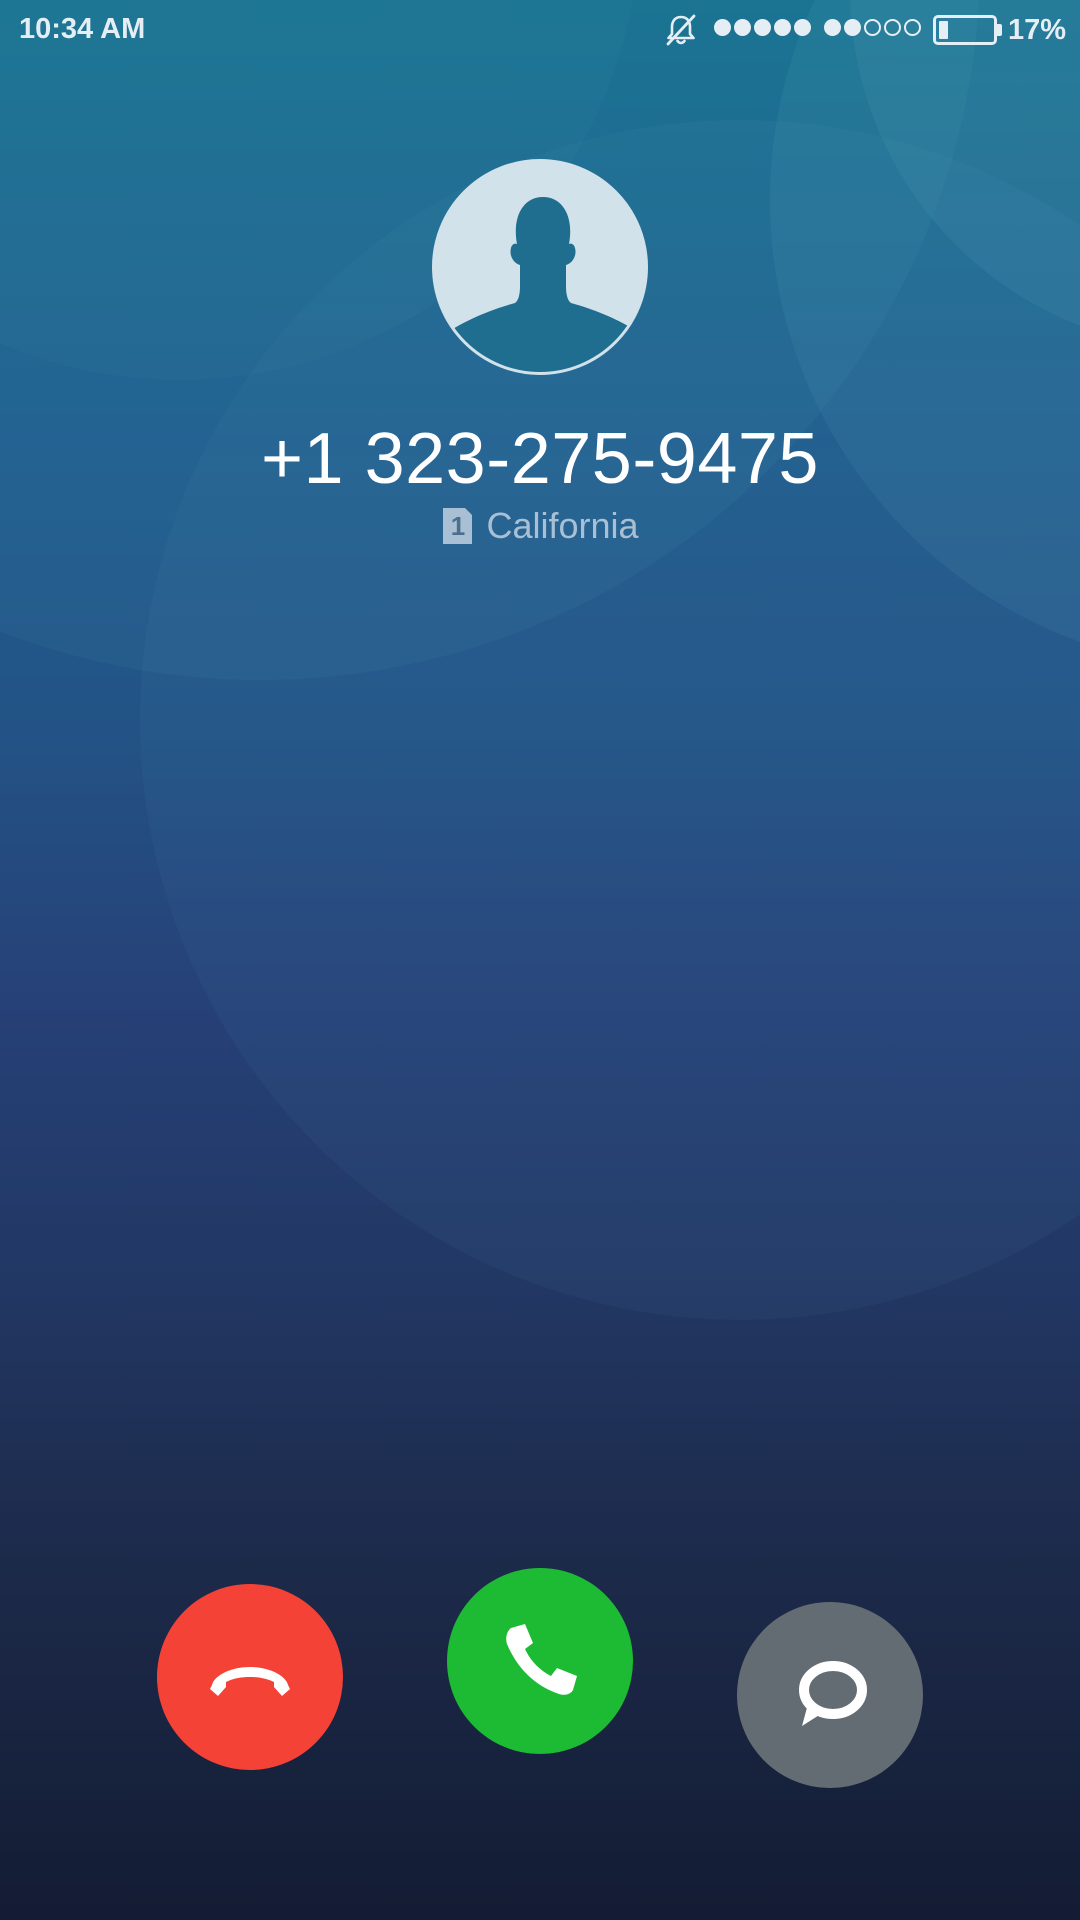  Describe the element at coordinates (943, 30) in the screenshot. I see `battery-fill` at that location.